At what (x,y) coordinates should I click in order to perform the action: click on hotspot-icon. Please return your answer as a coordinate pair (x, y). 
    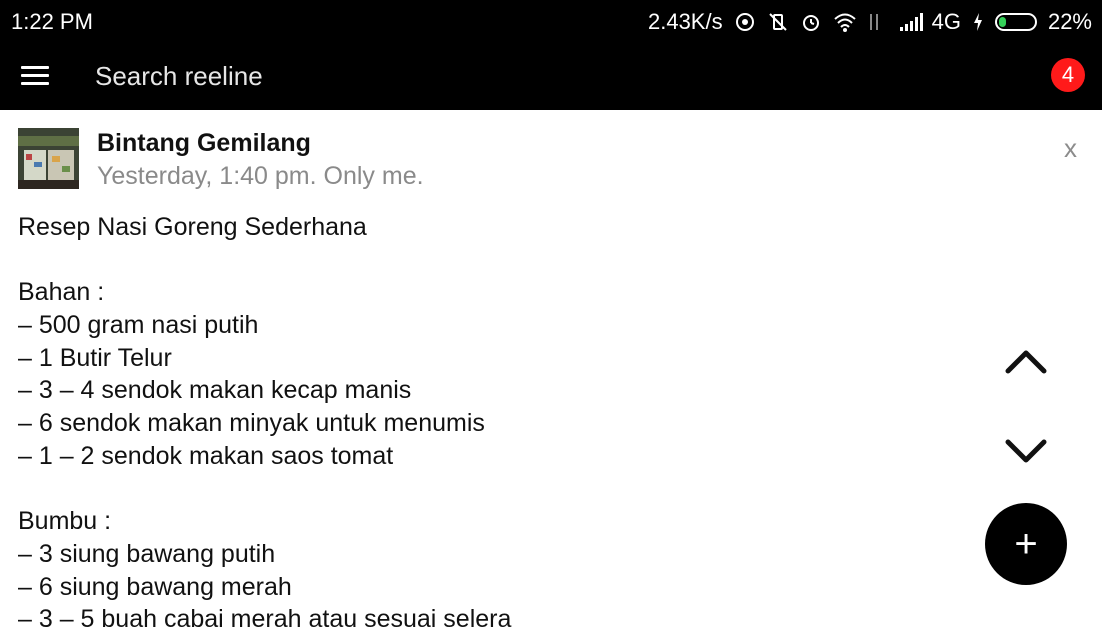
    Looking at the image, I should click on (745, 22).